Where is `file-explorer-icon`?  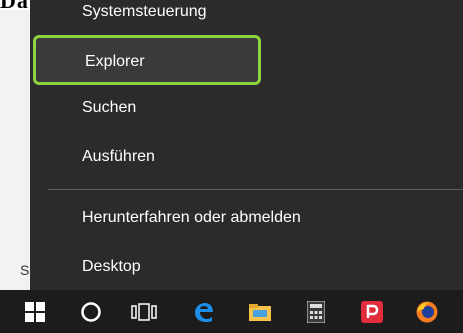 file-explorer-icon is located at coordinates (260, 311).